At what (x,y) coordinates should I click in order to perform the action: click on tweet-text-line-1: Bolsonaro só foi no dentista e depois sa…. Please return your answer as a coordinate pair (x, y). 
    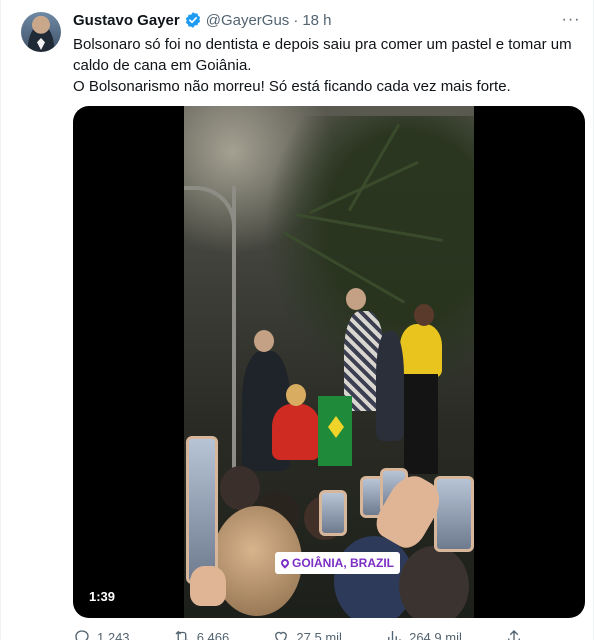
    Looking at the image, I should click on (322, 55).